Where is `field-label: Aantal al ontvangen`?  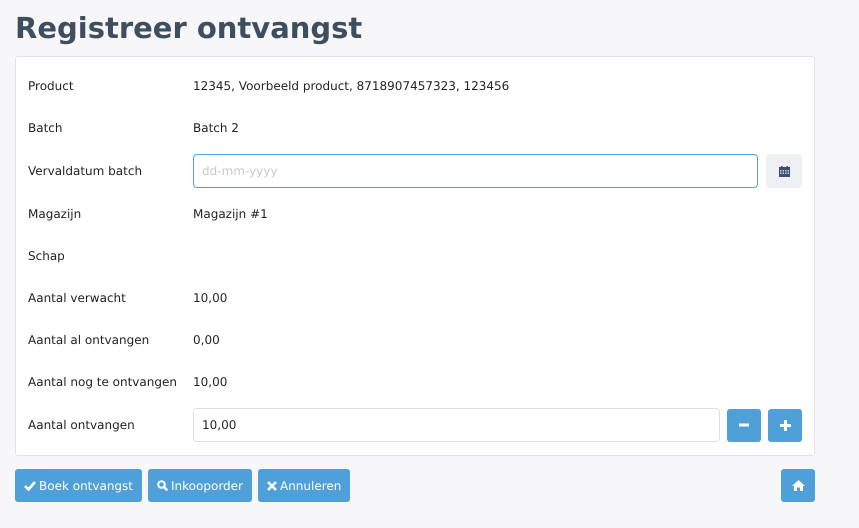 field-label: Aantal al ontvangen is located at coordinates (89, 340).